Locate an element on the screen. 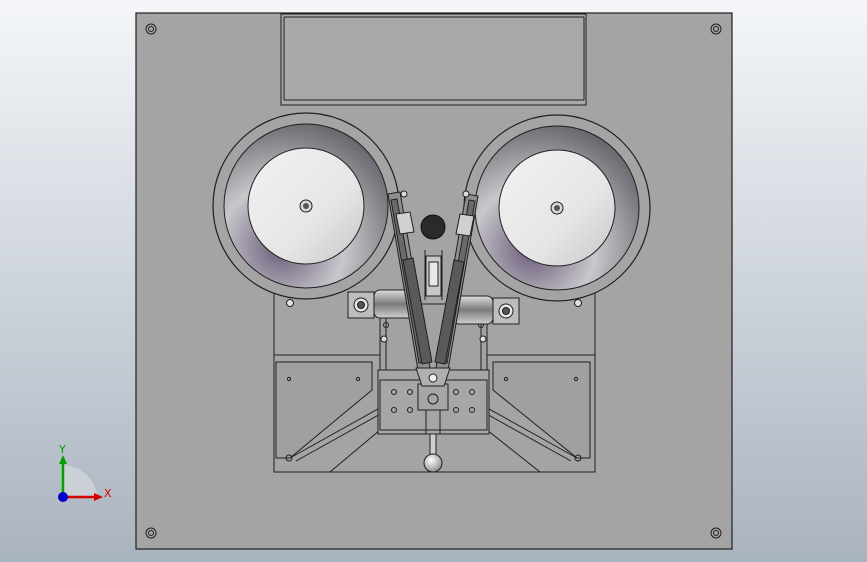 This screenshot has height=562, width=867. right-pneumatic-cylinder is located at coordinates (486, 310).